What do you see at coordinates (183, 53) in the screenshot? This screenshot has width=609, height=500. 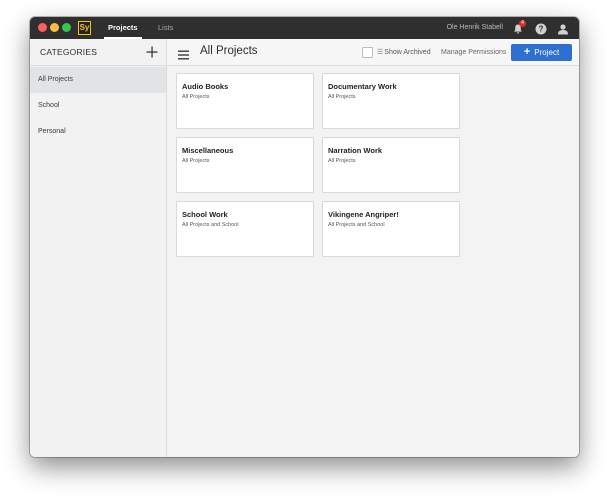 I see `hamburger-icon` at bounding box center [183, 53].